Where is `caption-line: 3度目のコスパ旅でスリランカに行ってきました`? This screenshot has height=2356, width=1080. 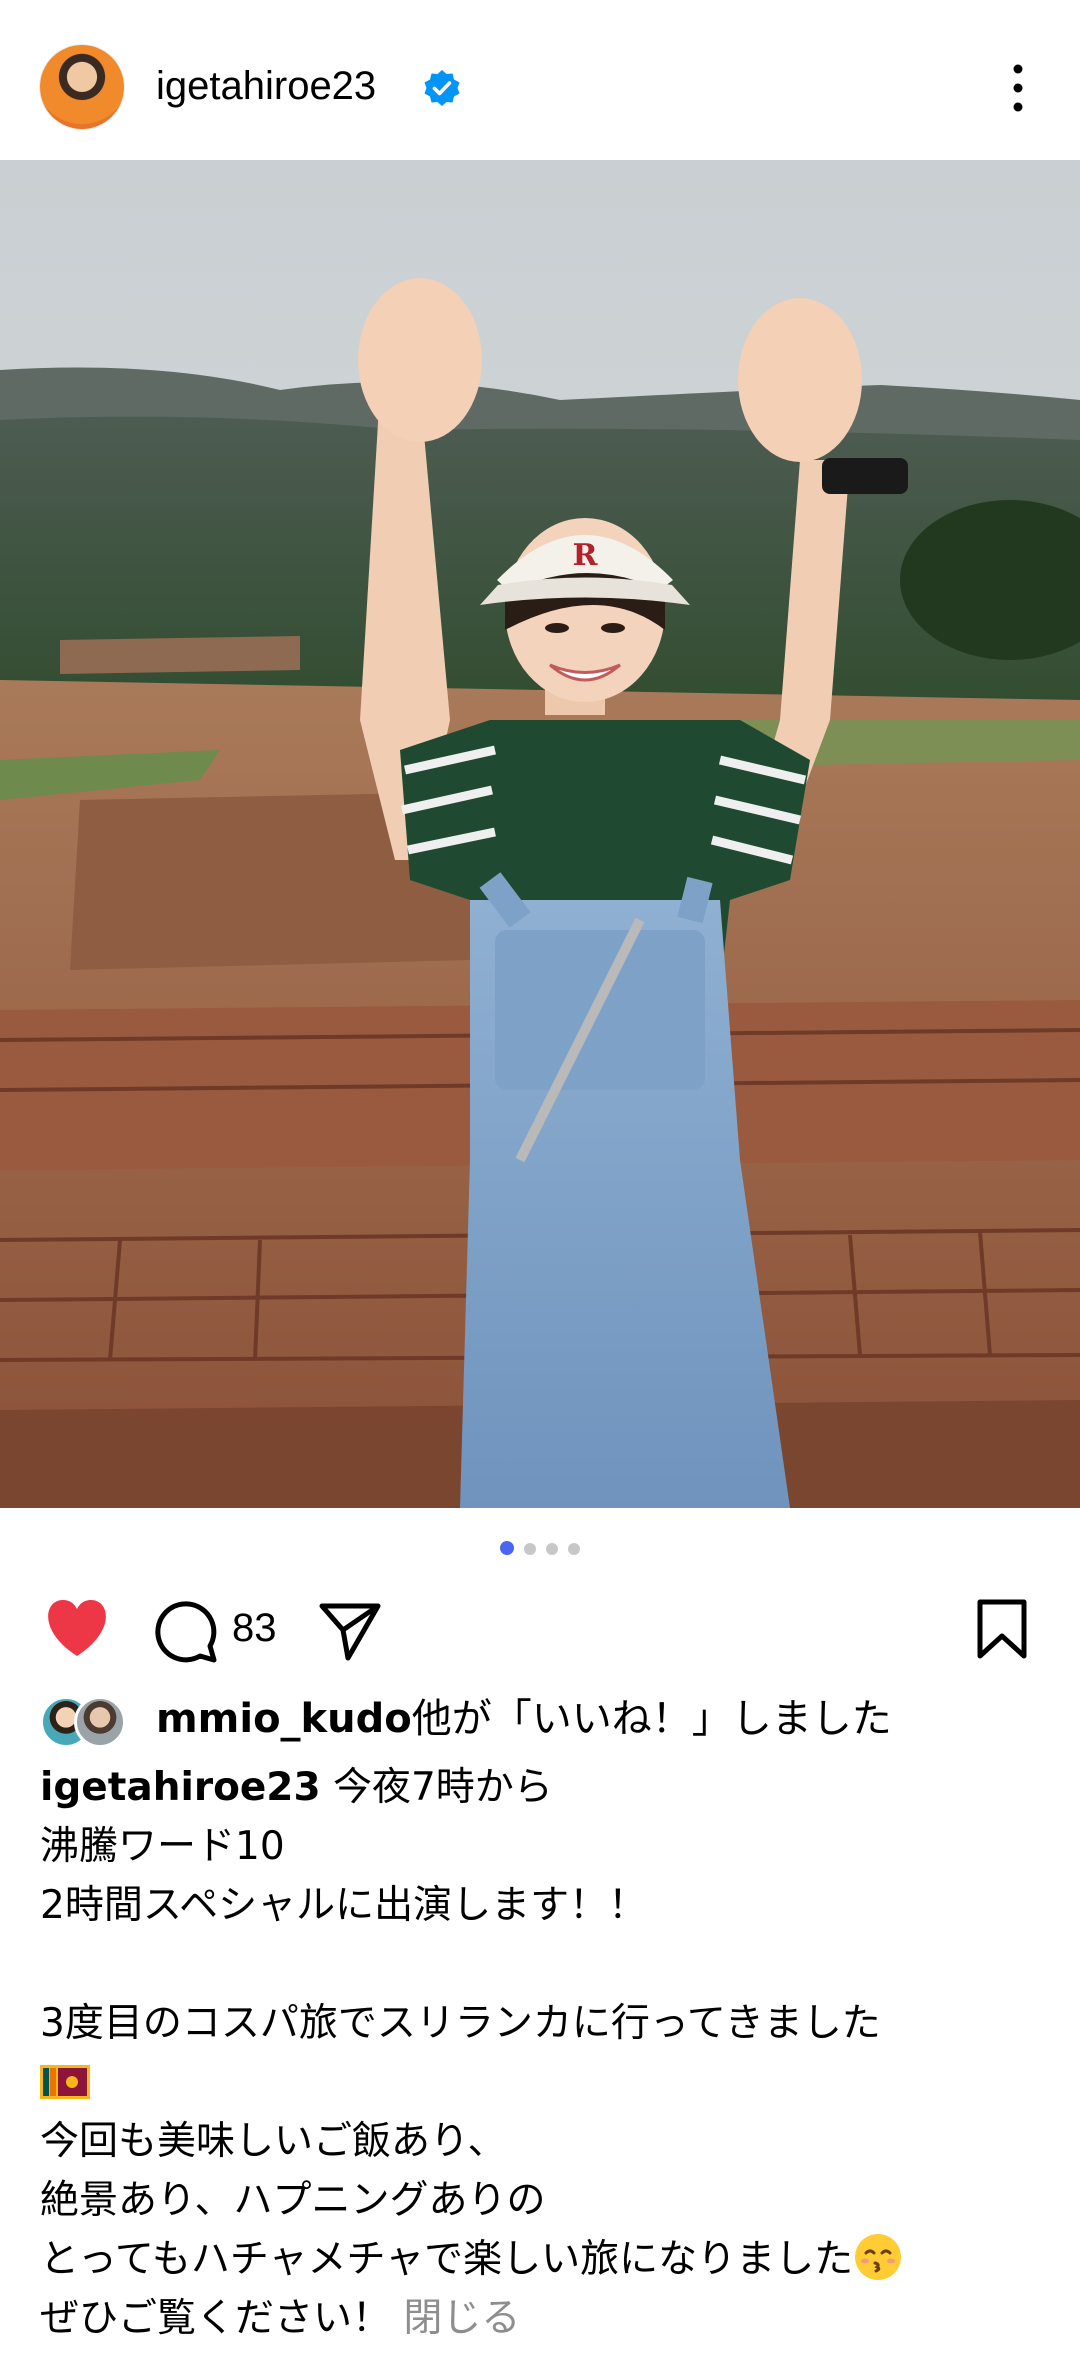
caption-line: 3度目のコスパ旅でスリランカに行ってきました is located at coordinates (460, 2023).